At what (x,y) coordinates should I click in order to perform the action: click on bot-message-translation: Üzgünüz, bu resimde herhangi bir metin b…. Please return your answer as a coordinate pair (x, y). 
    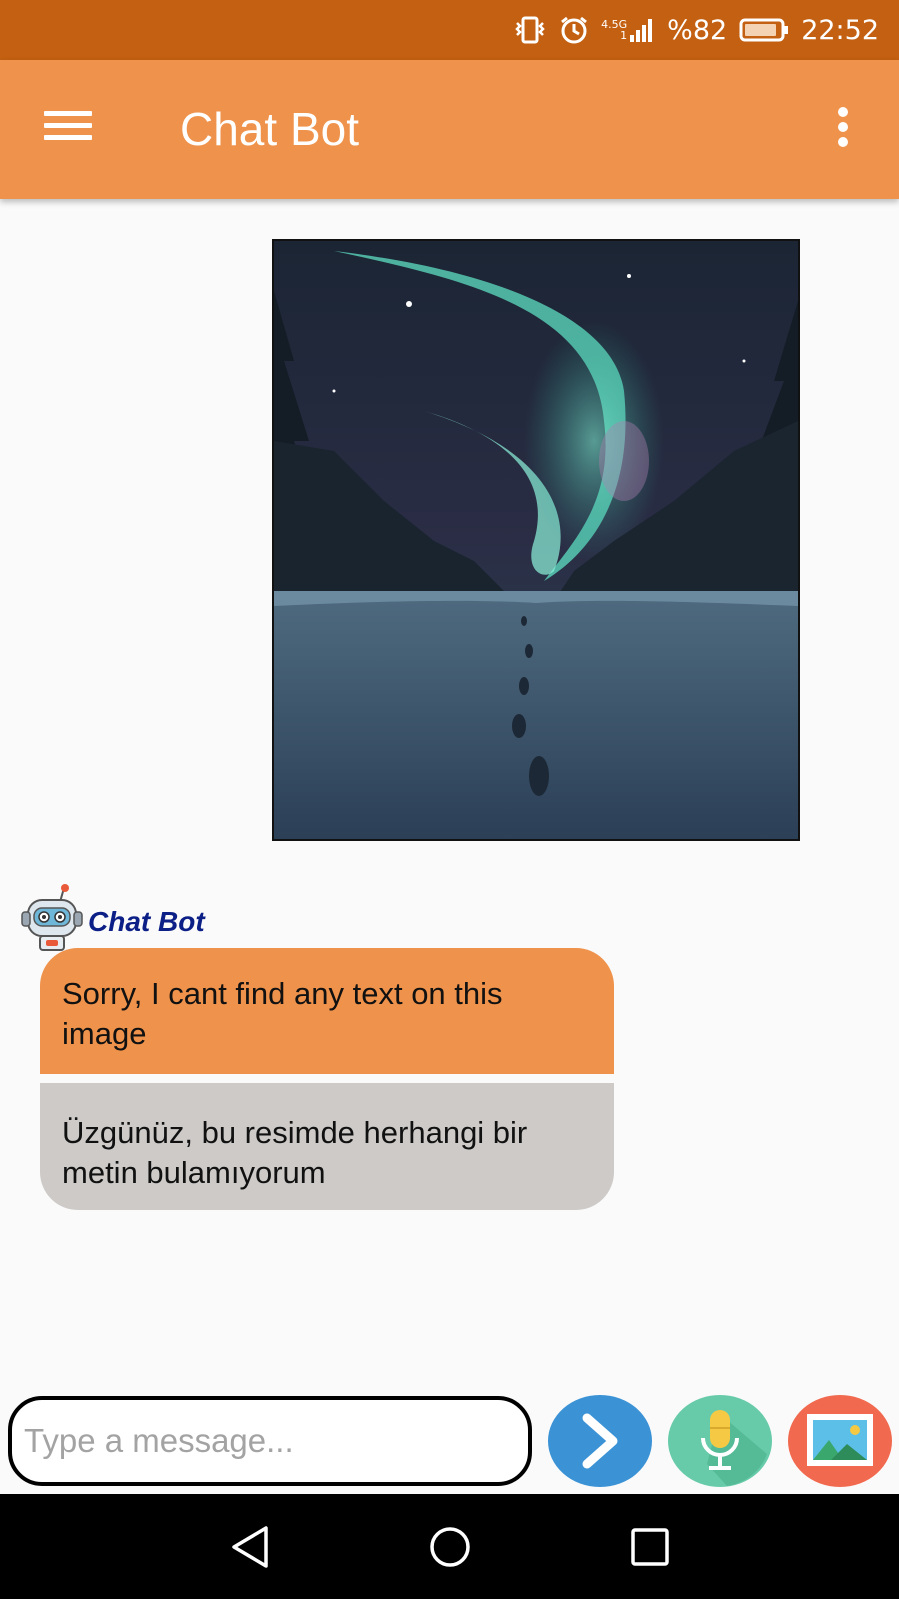
    Looking at the image, I should click on (327, 1146).